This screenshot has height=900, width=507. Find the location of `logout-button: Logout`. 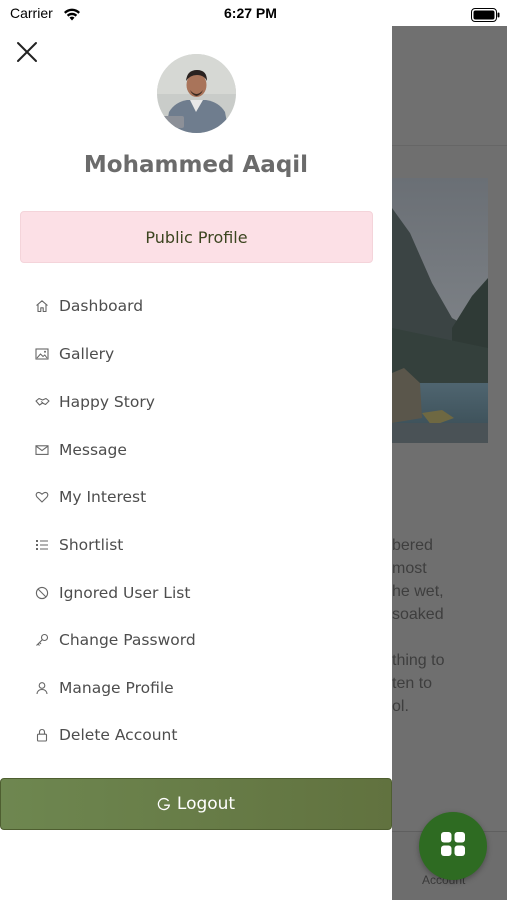

logout-button: Logout is located at coordinates (196, 804).